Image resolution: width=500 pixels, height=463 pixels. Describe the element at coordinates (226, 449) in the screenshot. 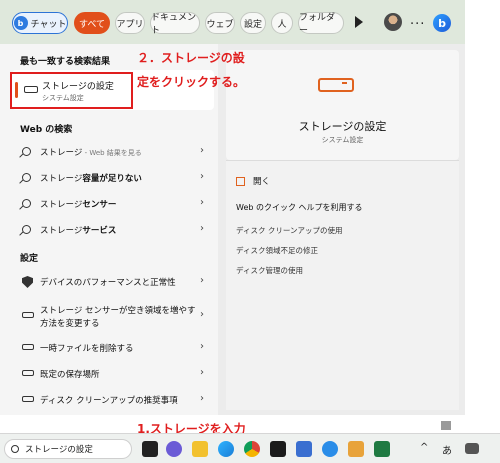

I see `edge-browser-icon` at that location.